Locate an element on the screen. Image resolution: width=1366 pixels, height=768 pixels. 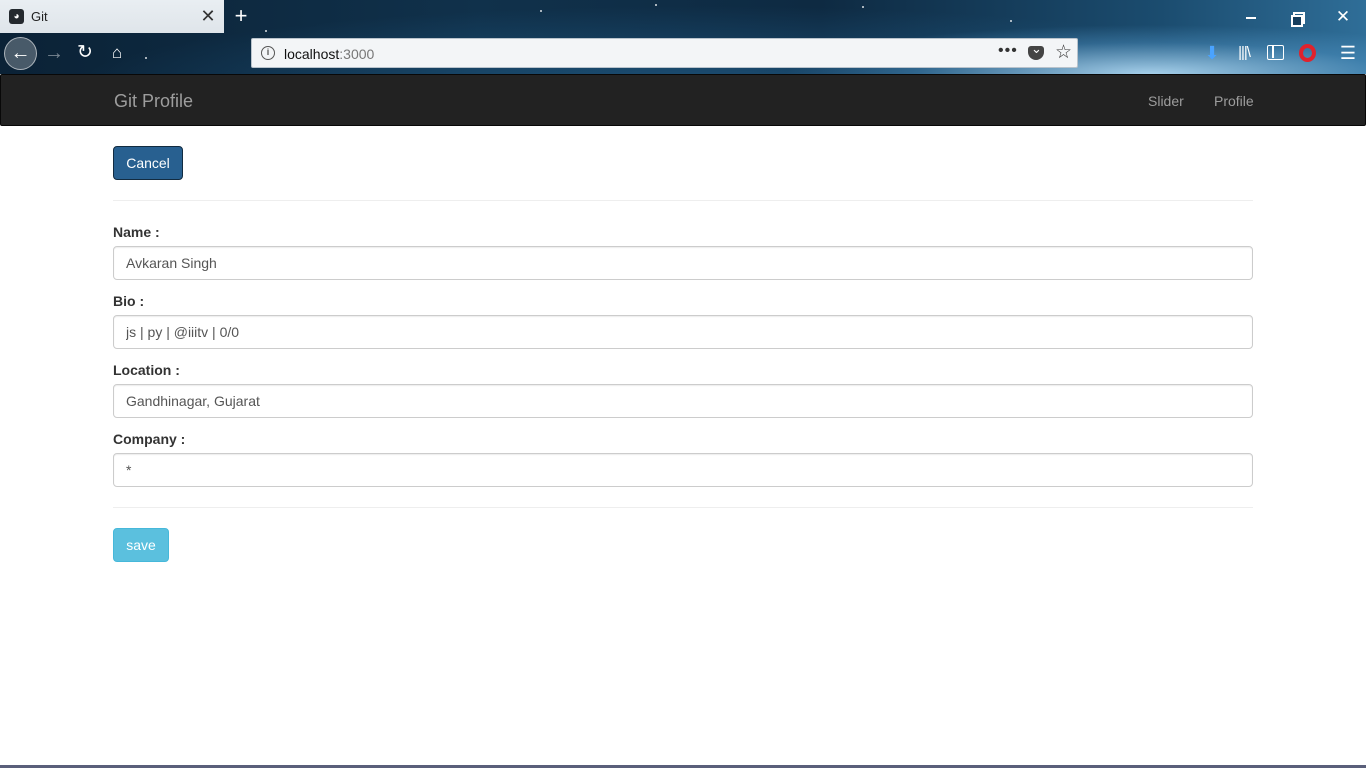
save-button: save is located at coordinates (141, 545).